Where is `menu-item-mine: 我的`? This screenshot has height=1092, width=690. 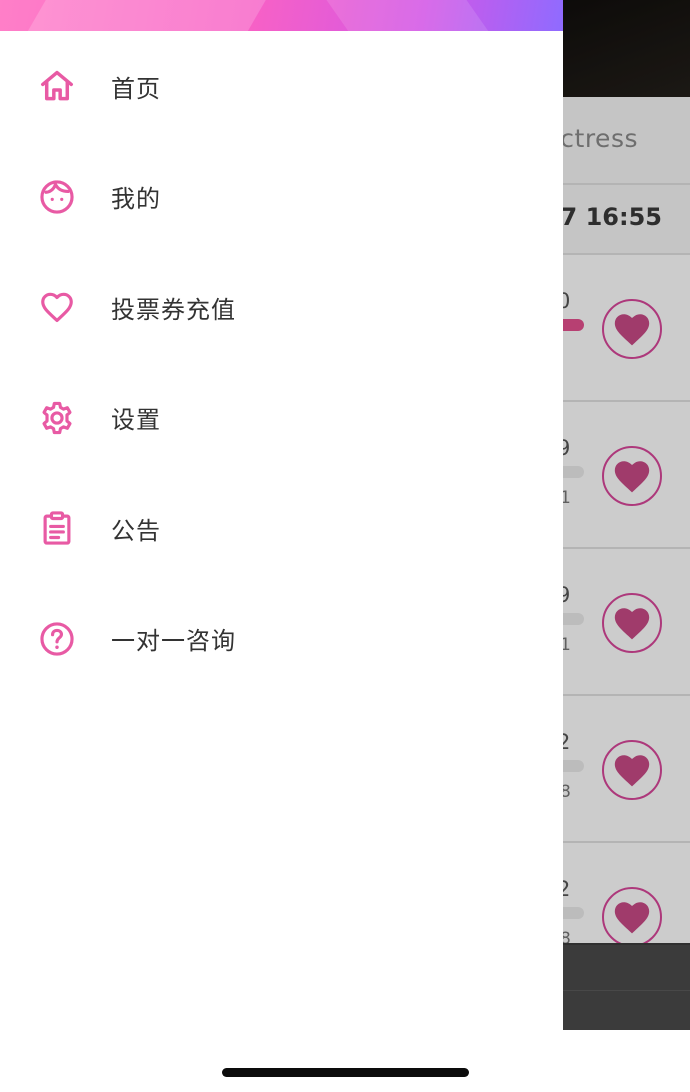 menu-item-mine: 我的 is located at coordinates (281, 197).